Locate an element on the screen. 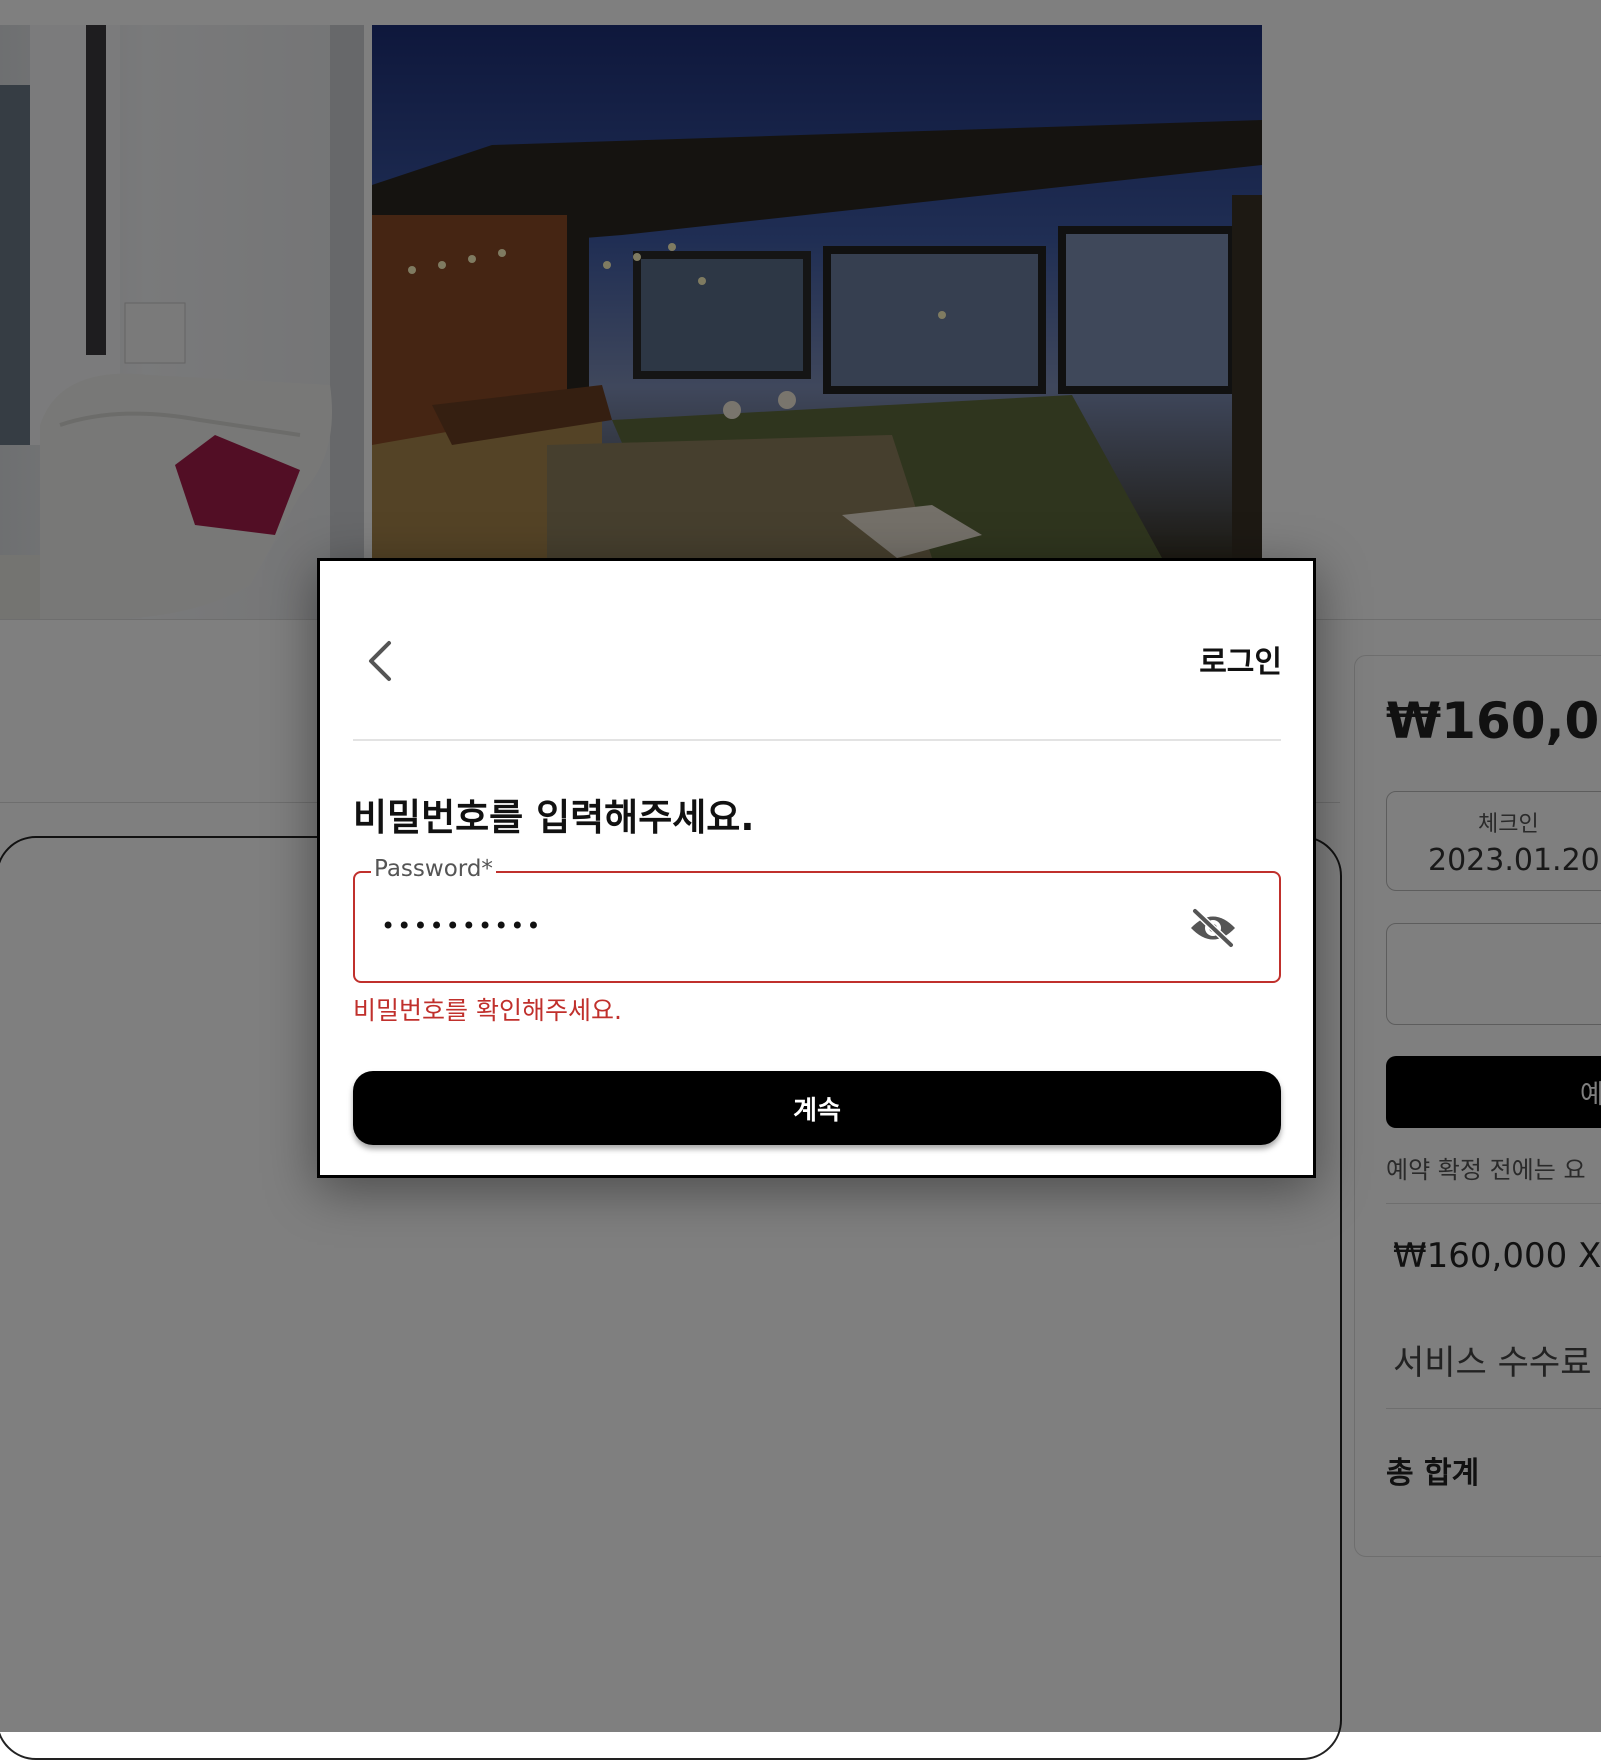 Image resolution: width=1601 pixels, height=1760 pixels. password-input is located at coordinates (771, 926).